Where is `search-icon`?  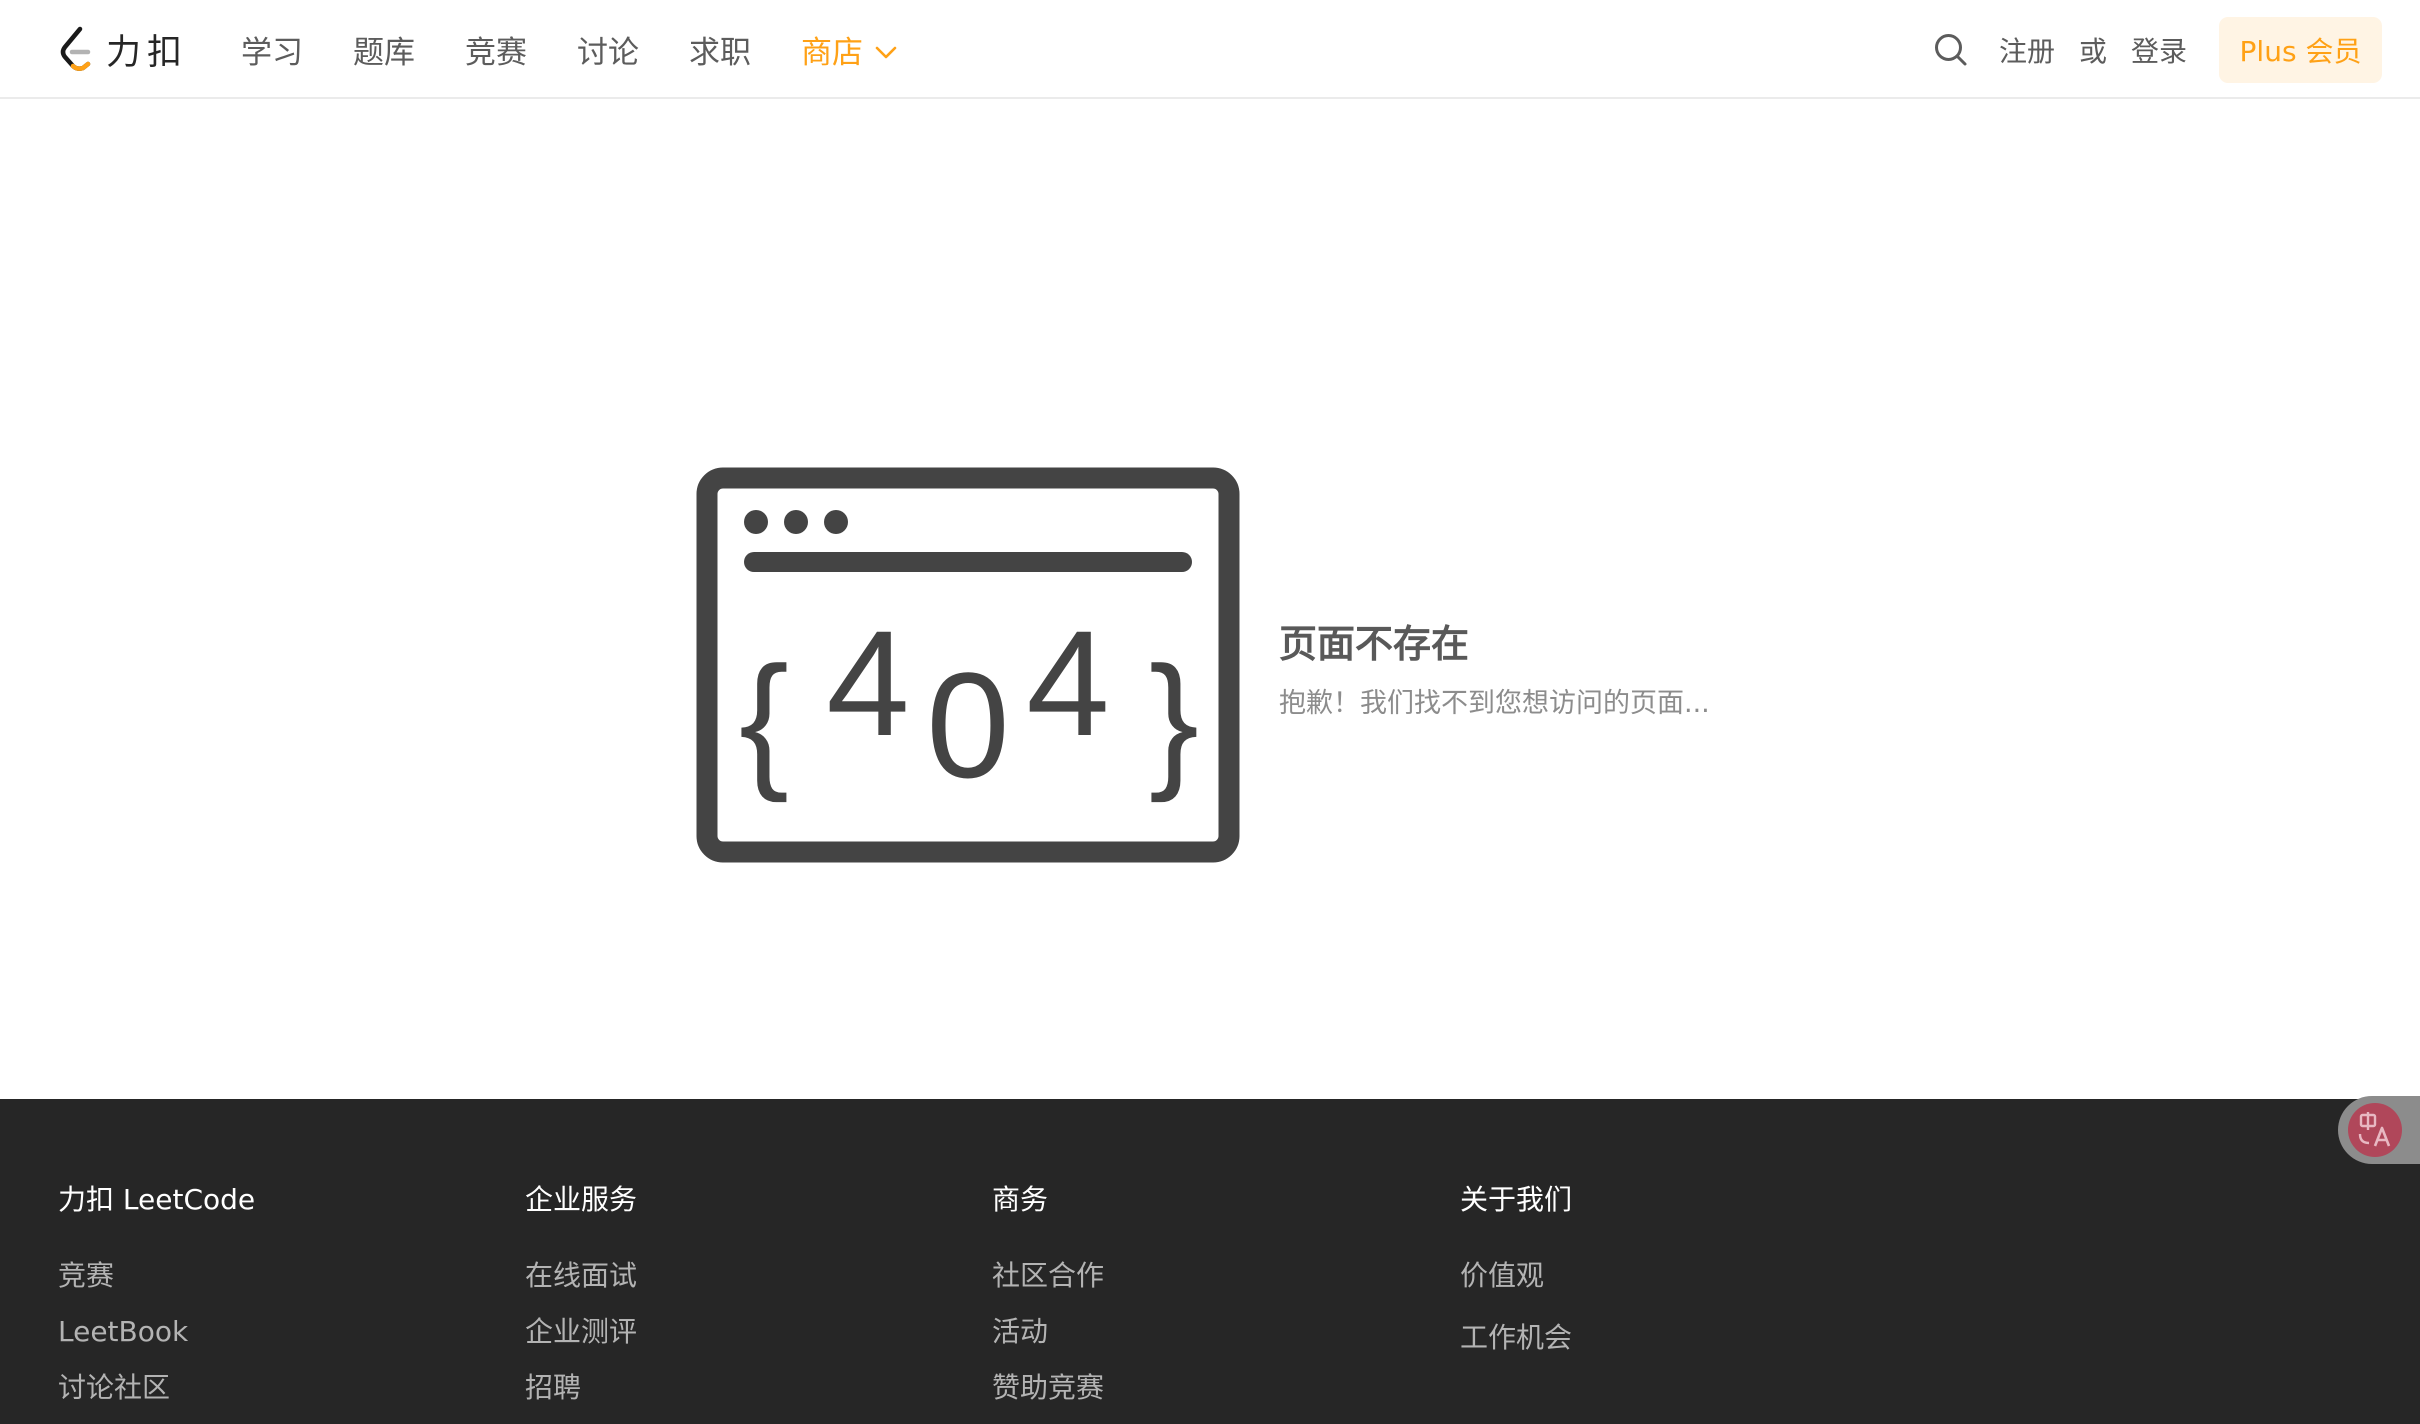 search-icon is located at coordinates (1951, 50).